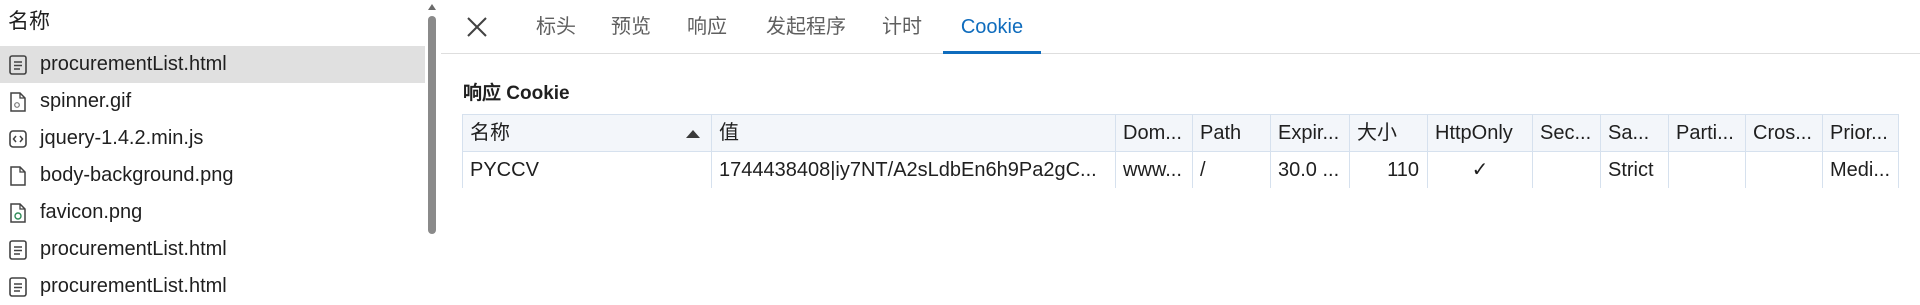  I want to click on column-header-httponly: HttpOnly, so click(1480, 133).